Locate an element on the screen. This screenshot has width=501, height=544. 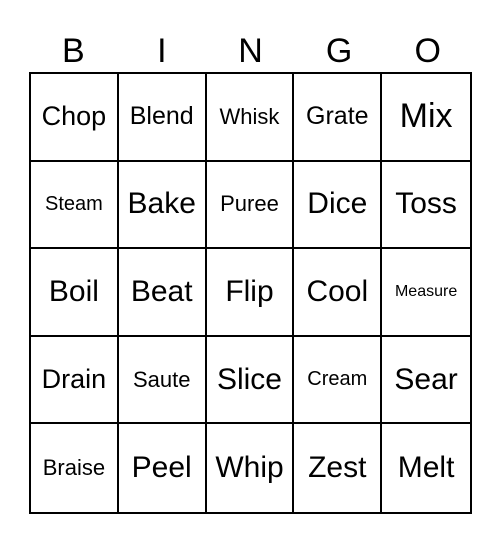
bingo-cell: Slice is located at coordinates (250, 380).